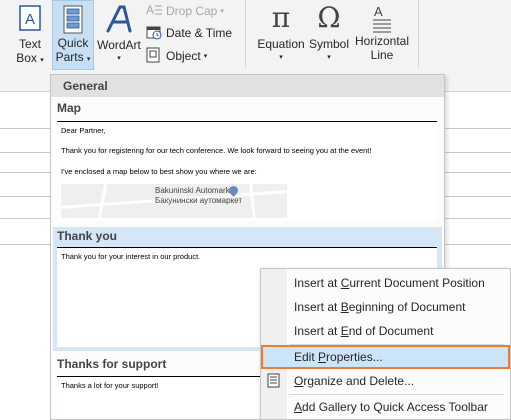 Image resolution: width=511 pixels, height=420 pixels. What do you see at coordinates (156, 33) in the screenshot?
I see `calendar-icon` at bounding box center [156, 33].